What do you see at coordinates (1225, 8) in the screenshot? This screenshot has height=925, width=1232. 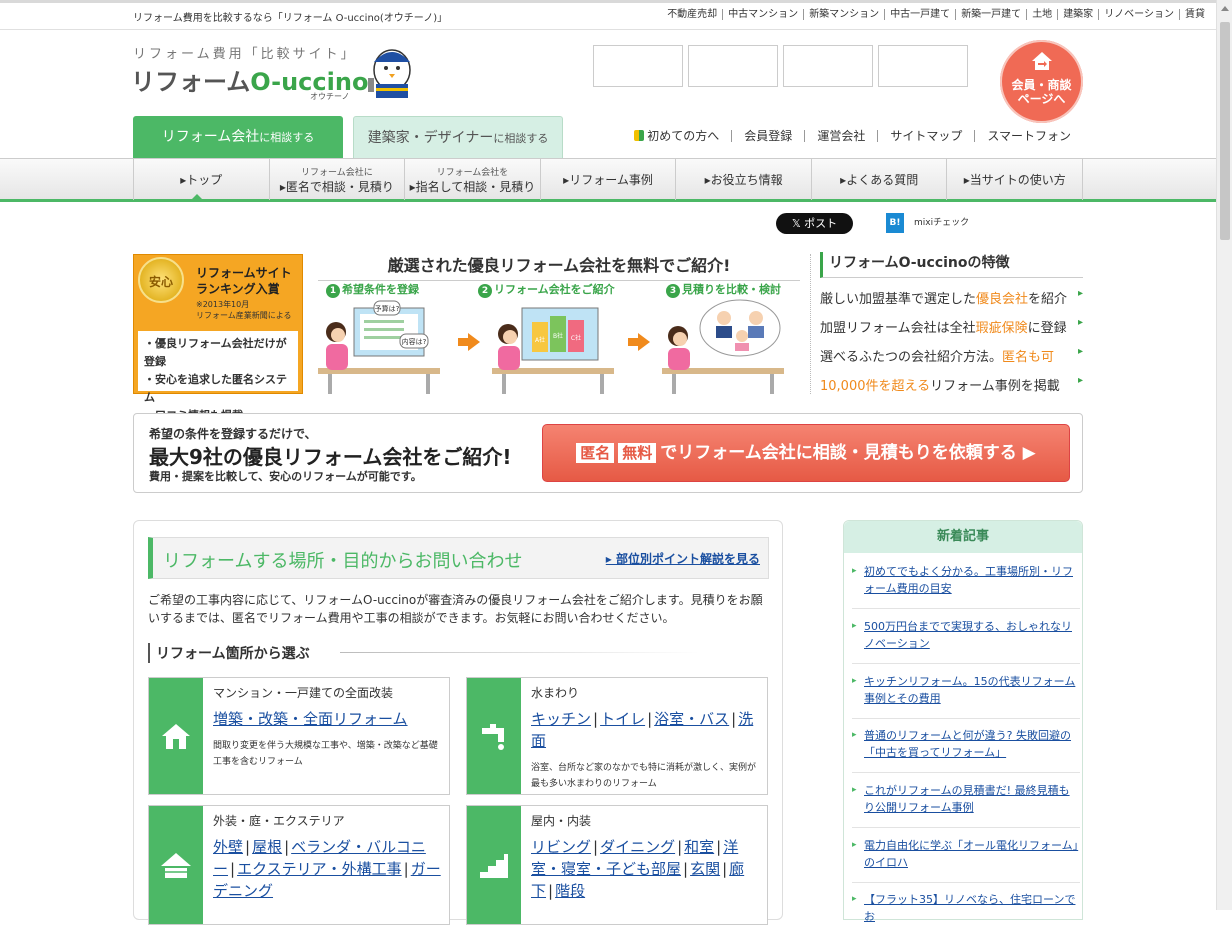 I see `scroll-up-icon` at bounding box center [1225, 8].